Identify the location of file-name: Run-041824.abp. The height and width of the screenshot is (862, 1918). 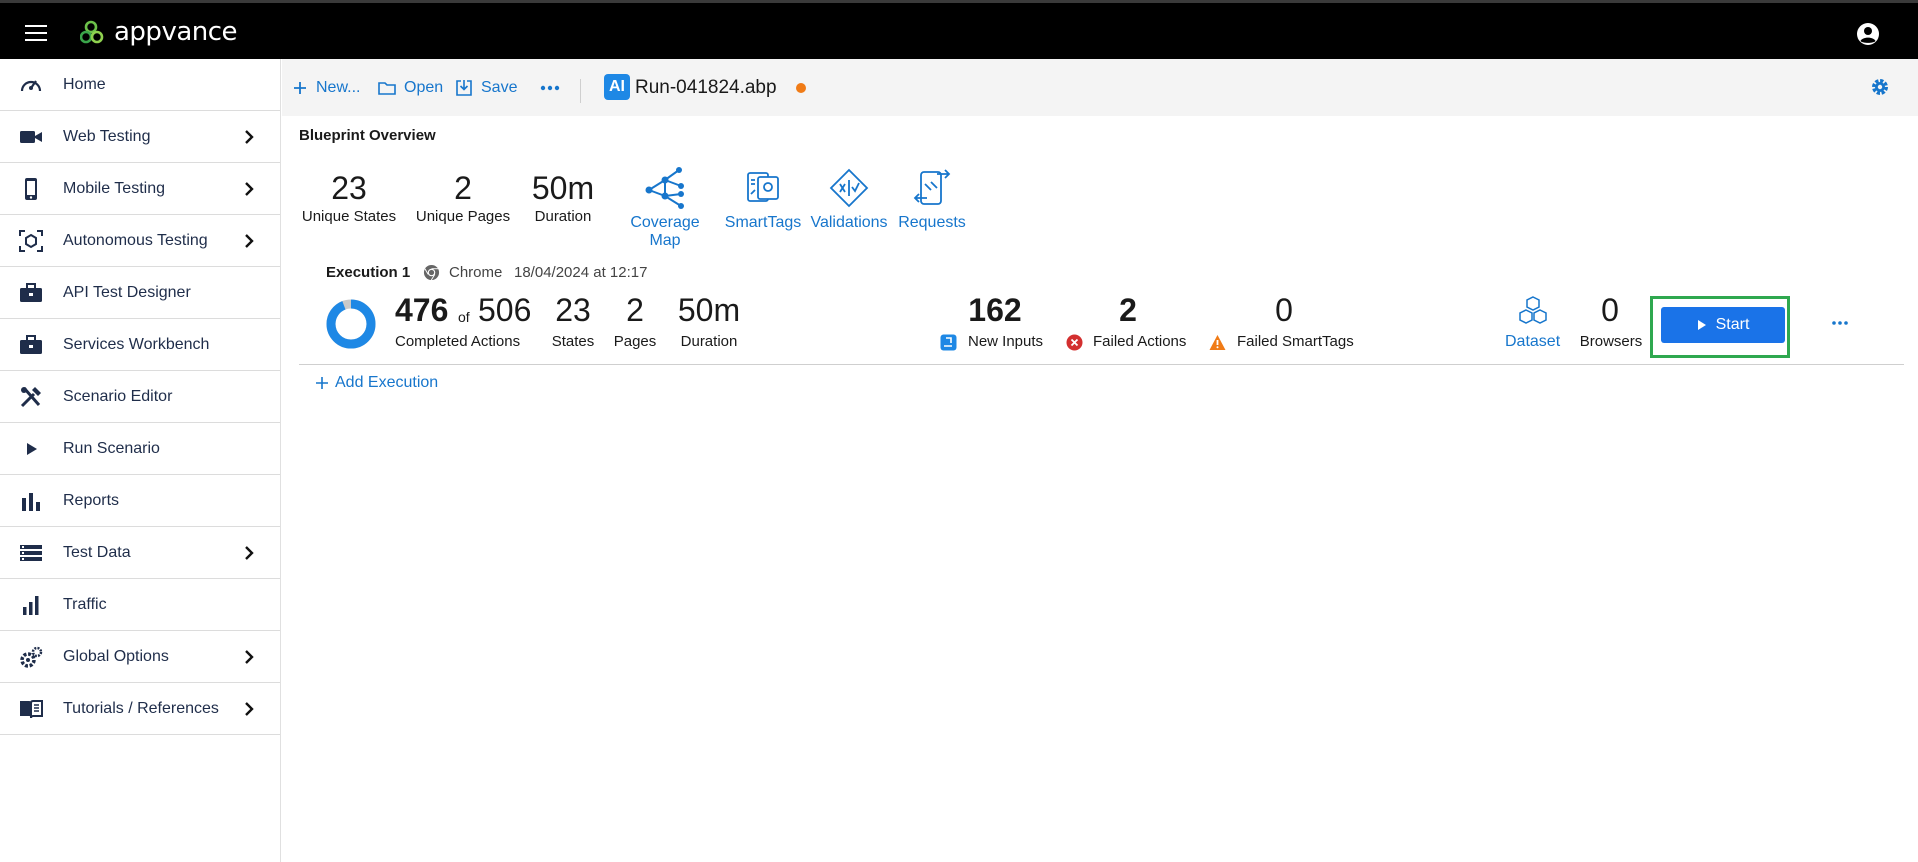
(706, 87).